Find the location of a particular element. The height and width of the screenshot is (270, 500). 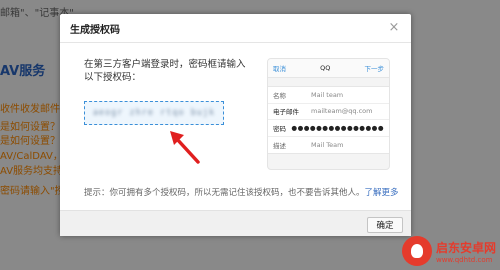

dialog-title: 生成授权码 is located at coordinates (95, 30).